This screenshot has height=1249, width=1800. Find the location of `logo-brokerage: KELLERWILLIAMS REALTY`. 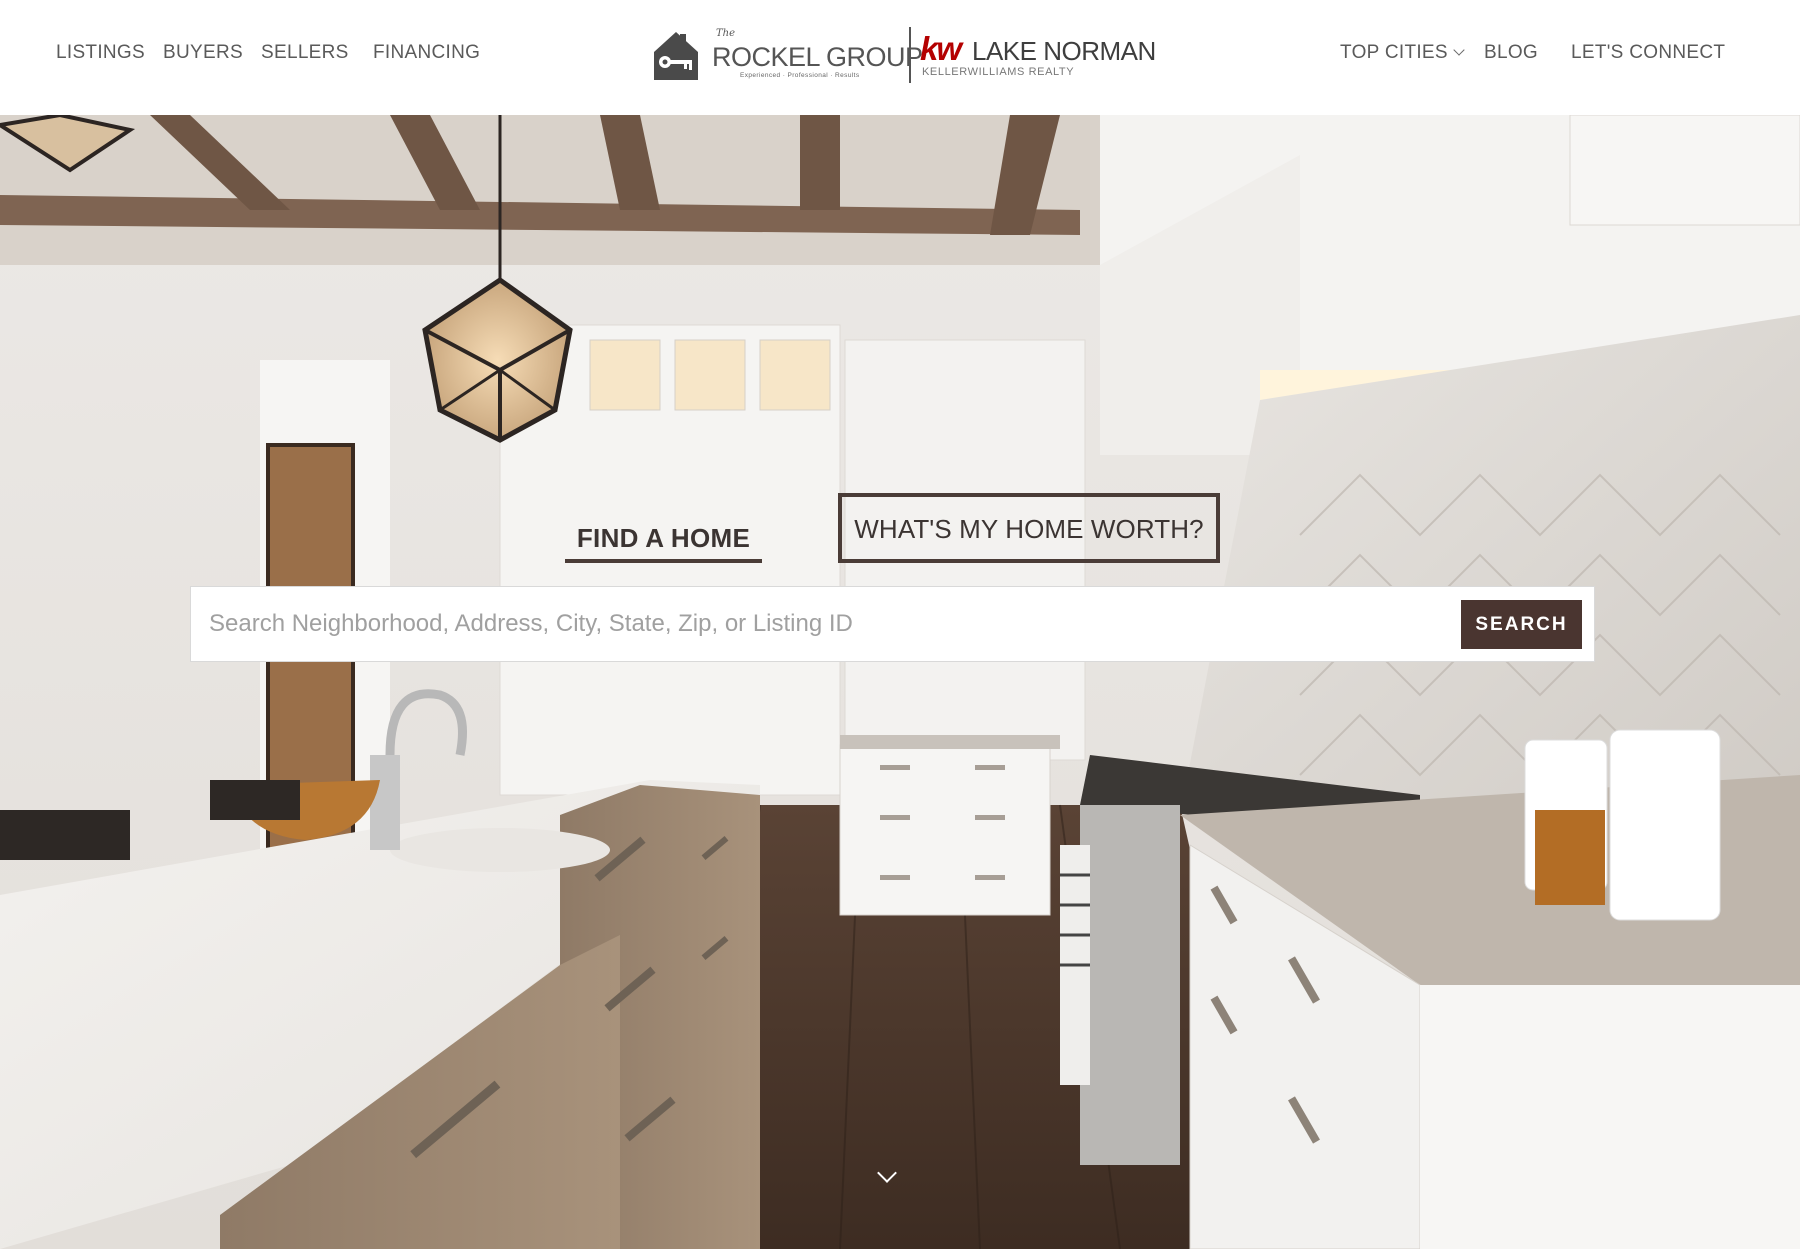

logo-brokerage: KELLERWILLIAMS REALTY is located at coordinates (998, 72).